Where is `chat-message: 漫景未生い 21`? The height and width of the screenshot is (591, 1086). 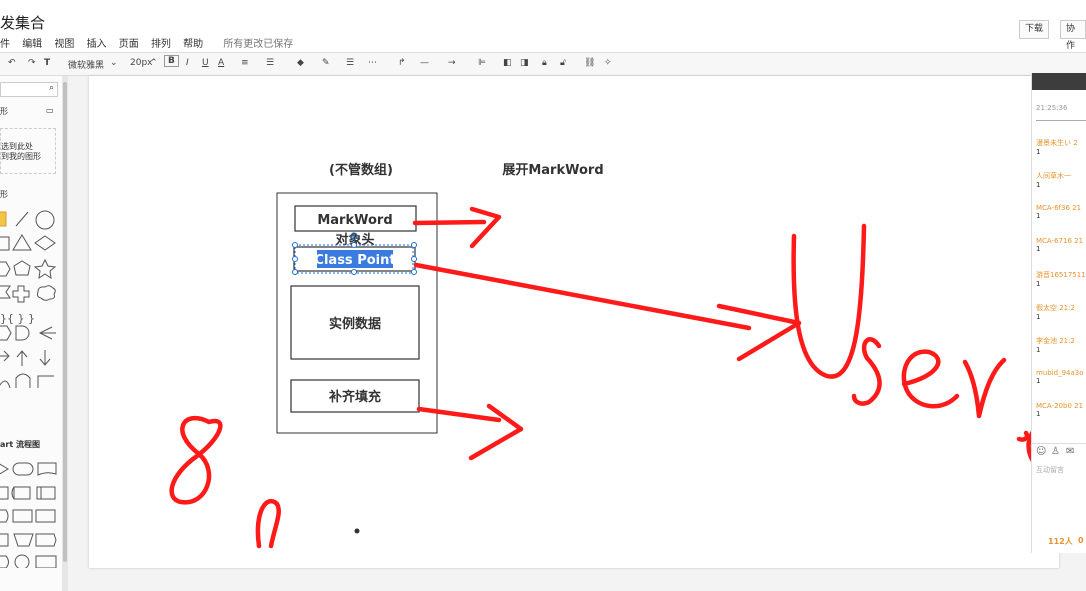
chat-message: 漫景未生い 21 is located at coordinates (1057, 147).